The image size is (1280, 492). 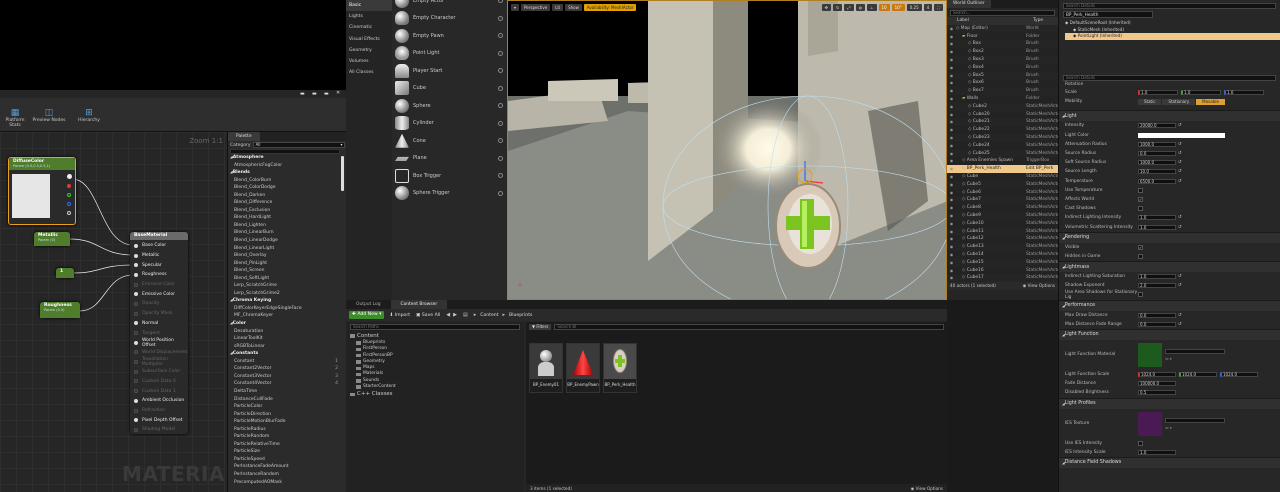 I want to click on material-input-pin: World Position Offset, so click(x=159, y=343).